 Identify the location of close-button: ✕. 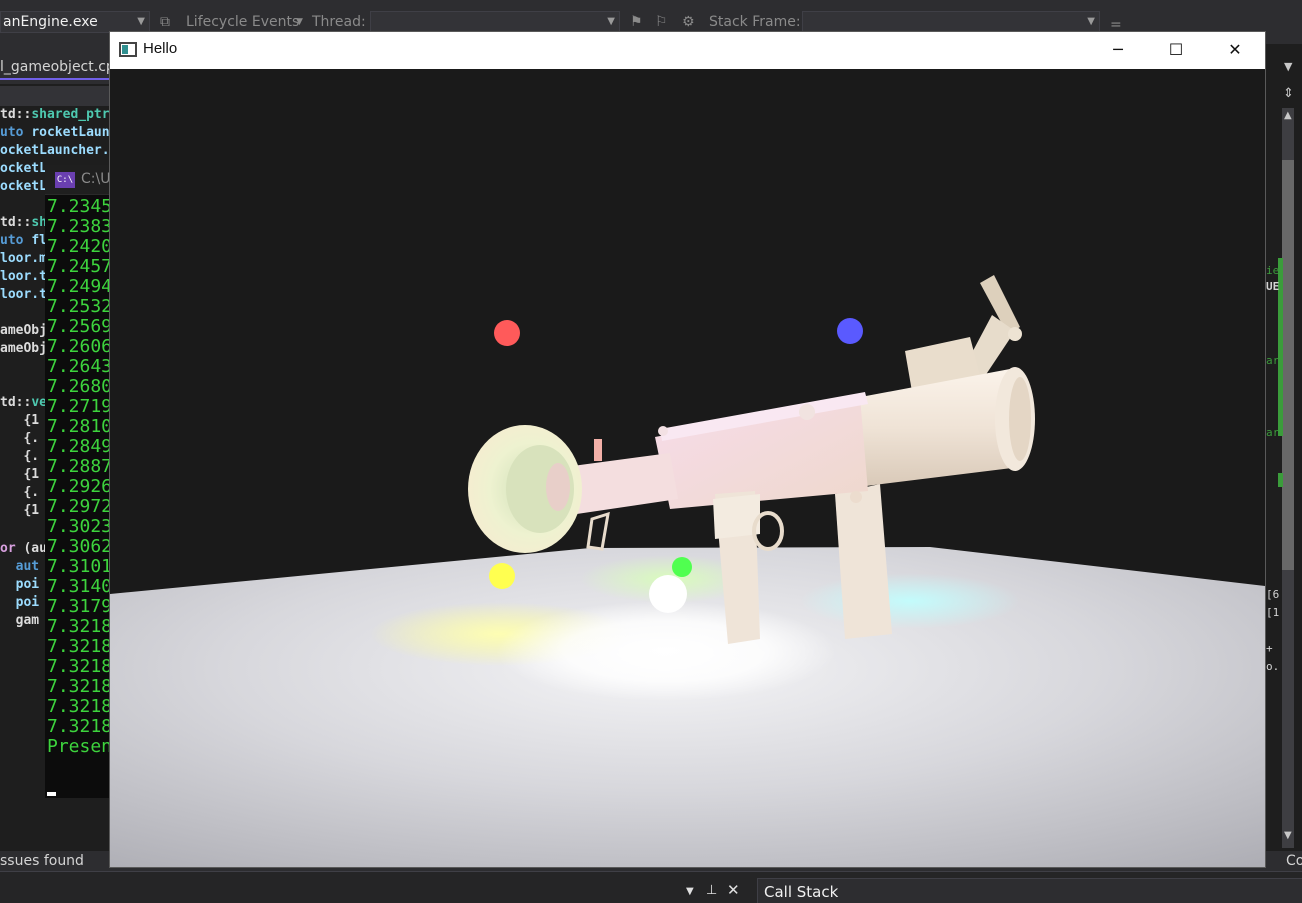
(1235, 50).